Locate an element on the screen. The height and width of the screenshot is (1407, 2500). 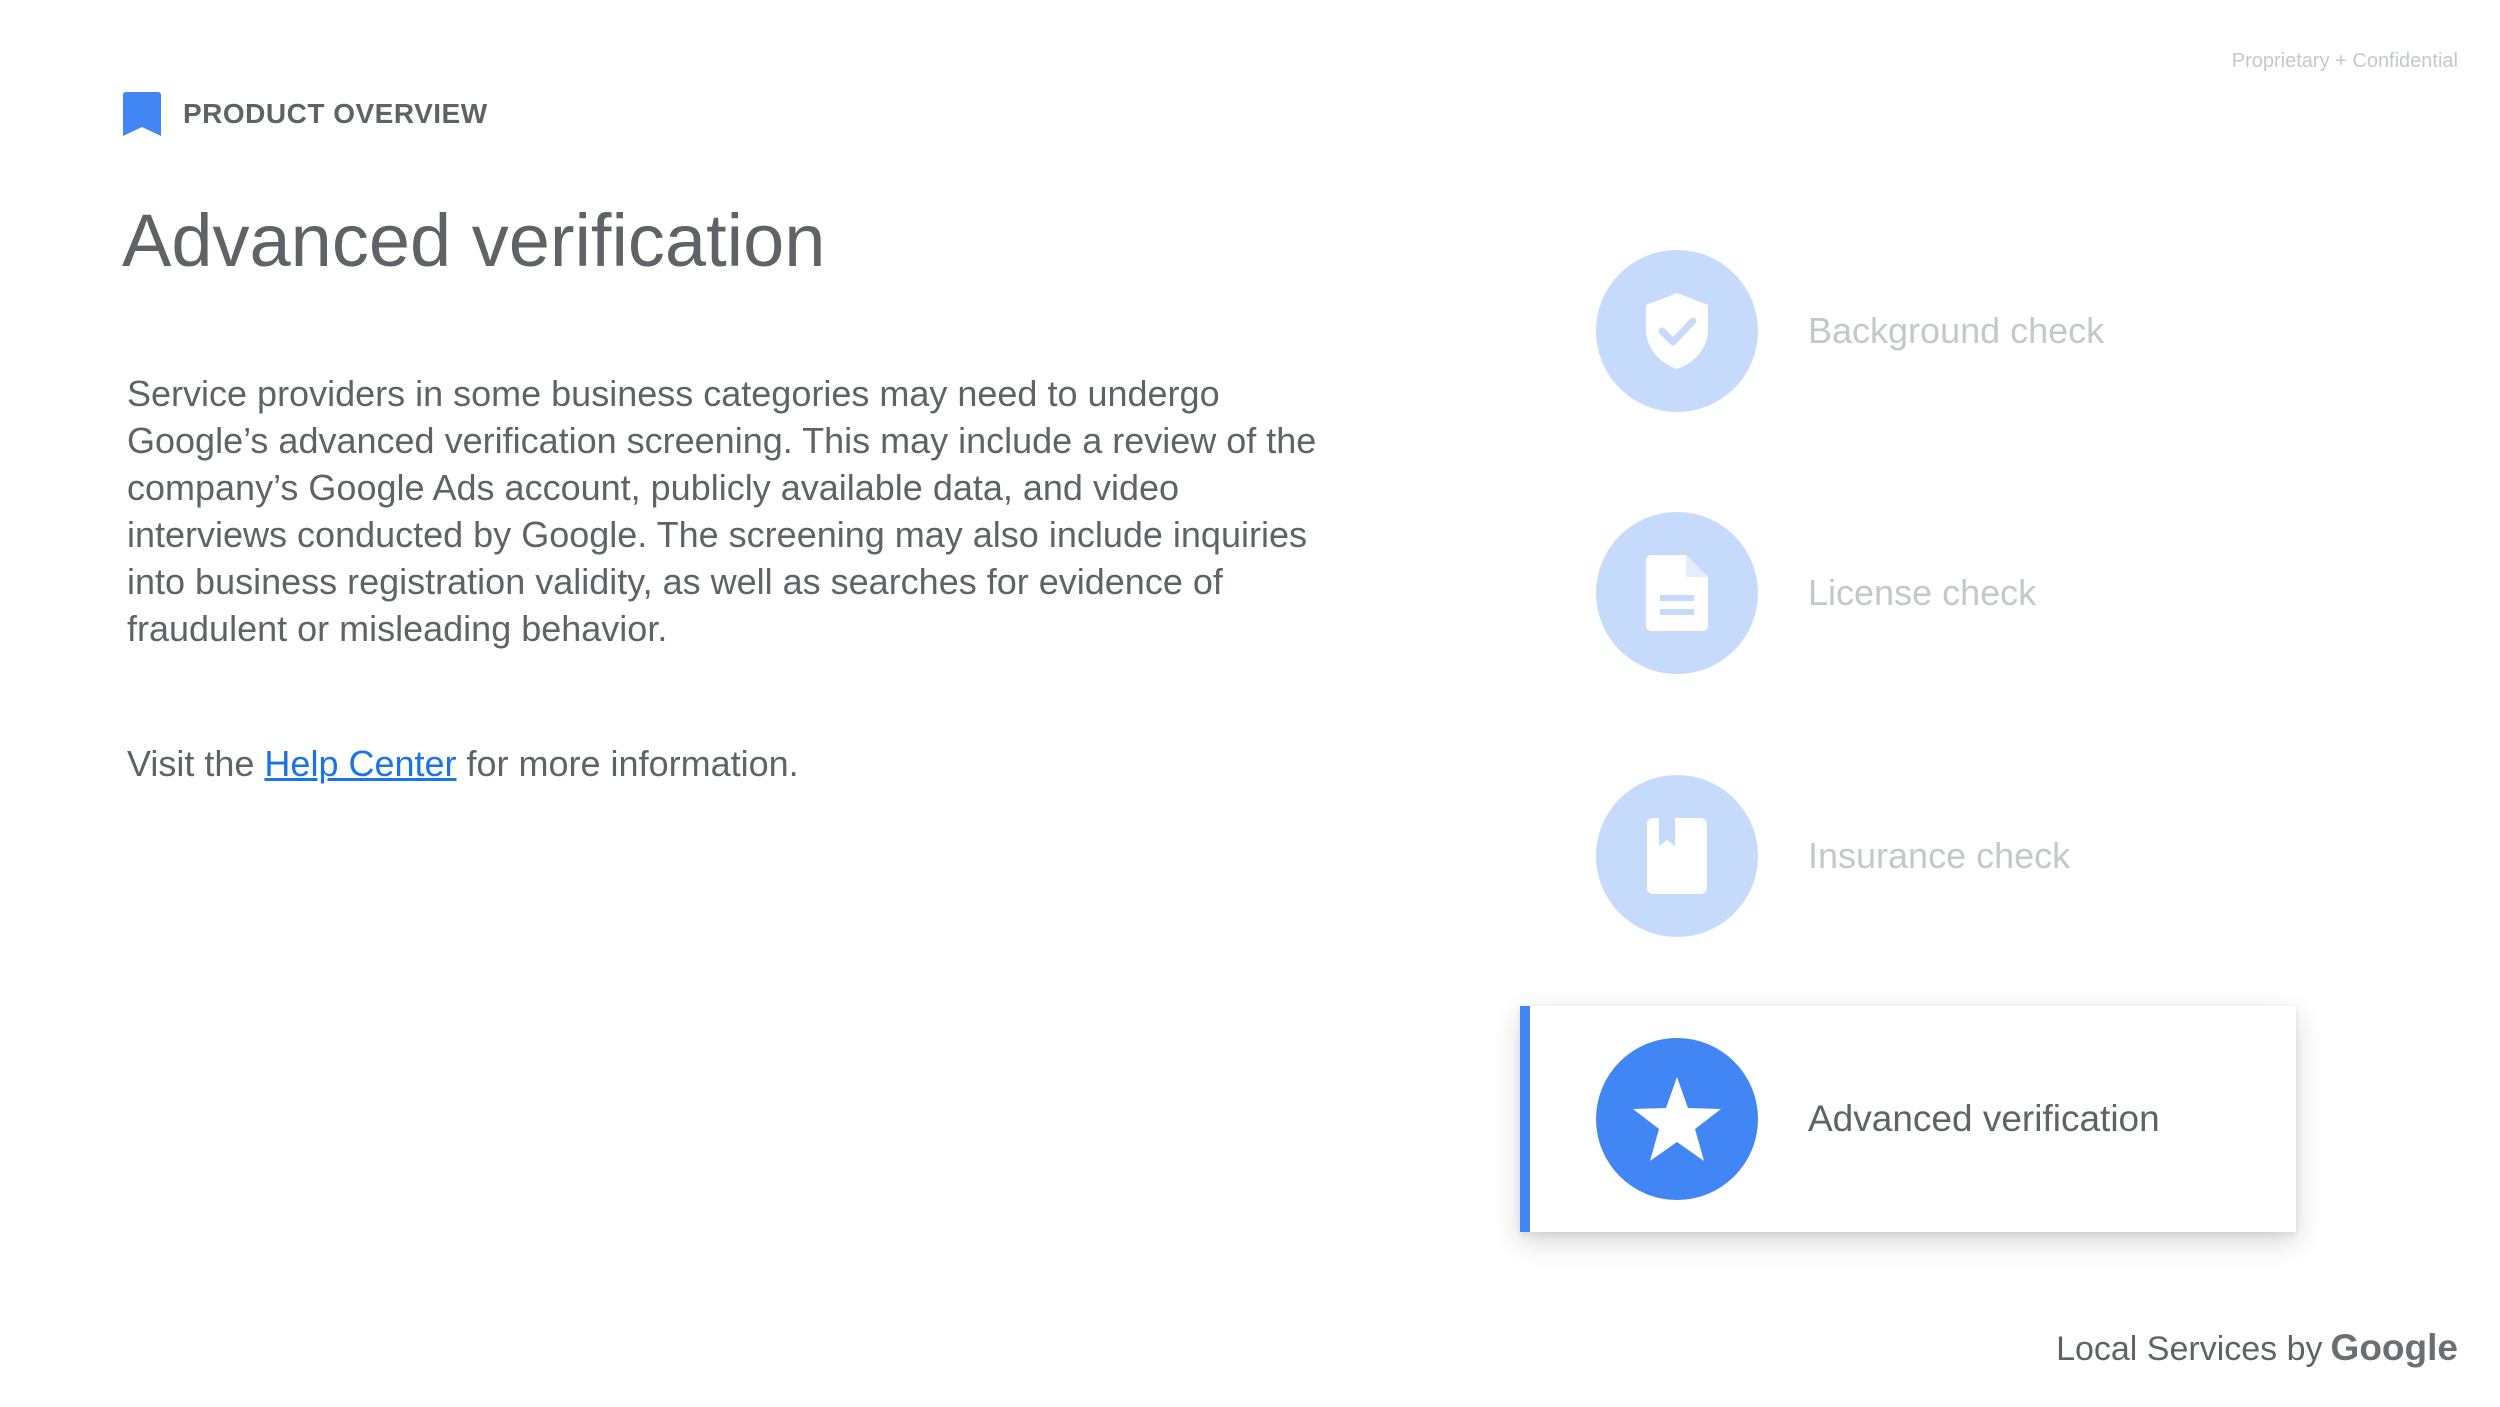
checklist-label: Advanced verification is located at coordinates (1984, 1118).